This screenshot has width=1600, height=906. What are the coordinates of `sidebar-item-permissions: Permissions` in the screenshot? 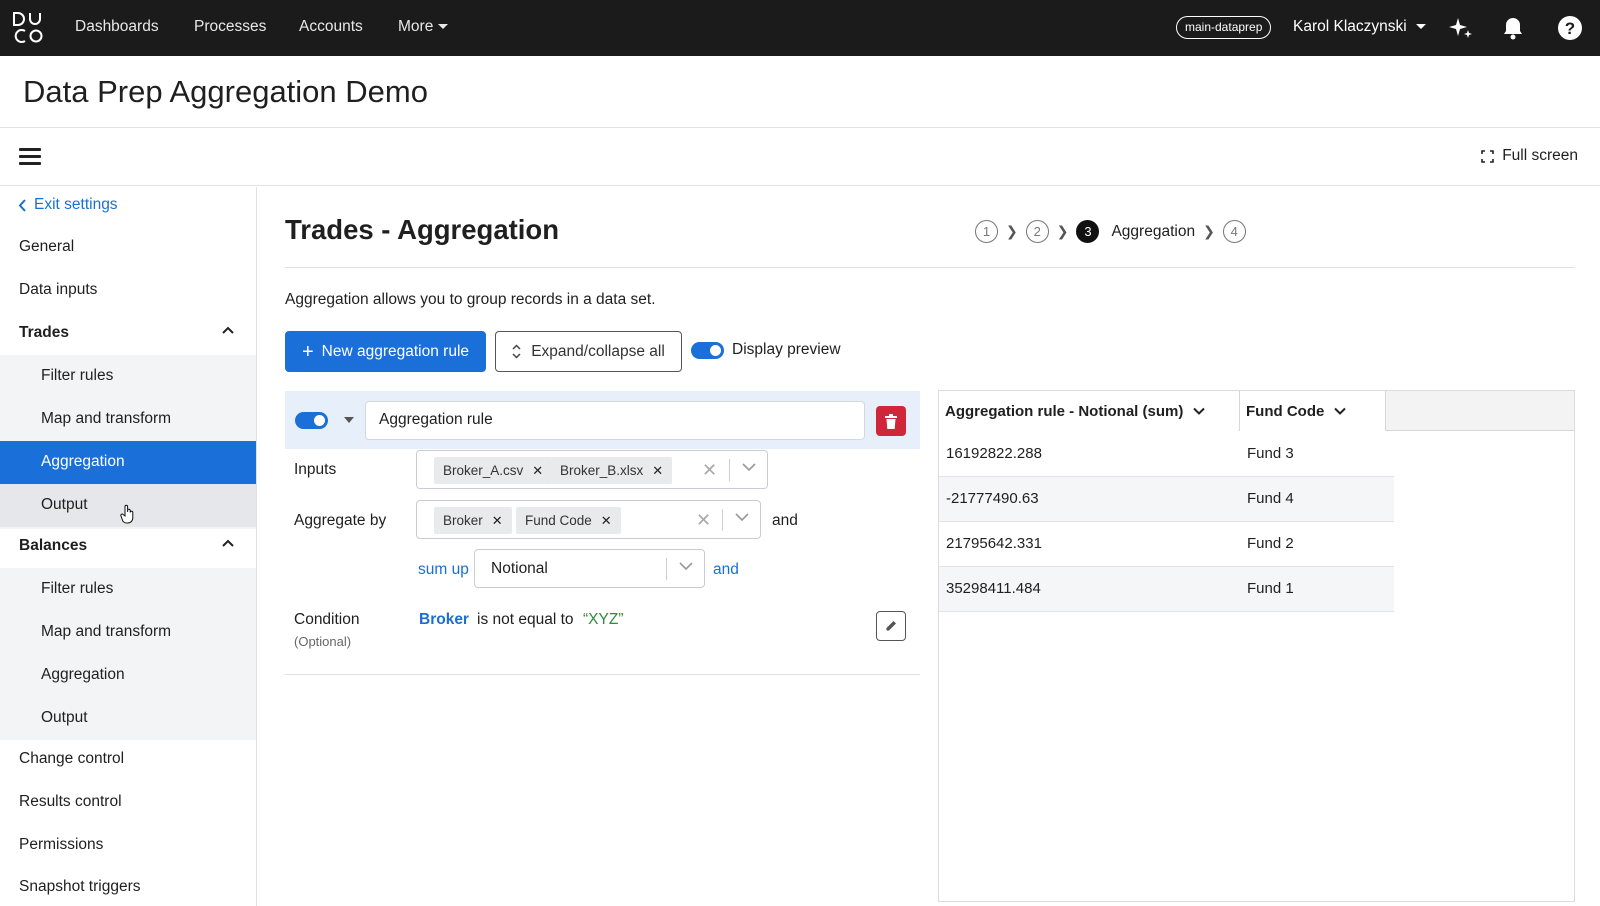 It's located at (61, 845).